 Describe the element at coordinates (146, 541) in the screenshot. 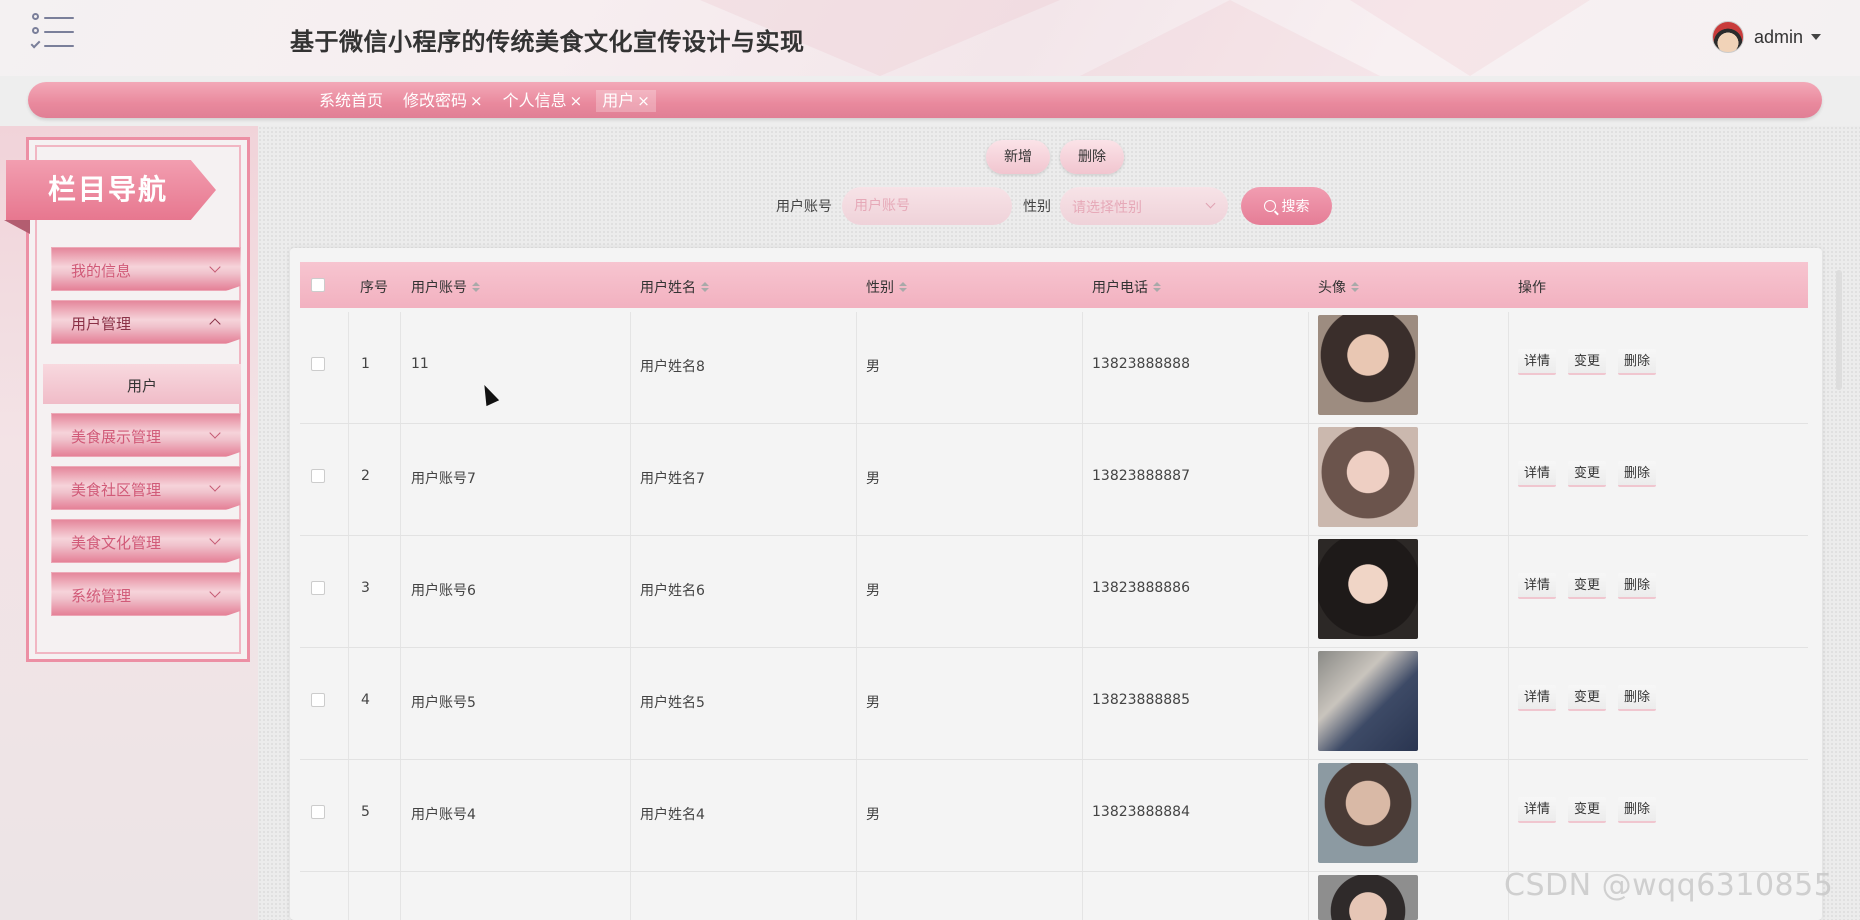

I see `sidebar-item-food-culture: 美食文化管理` at that location.